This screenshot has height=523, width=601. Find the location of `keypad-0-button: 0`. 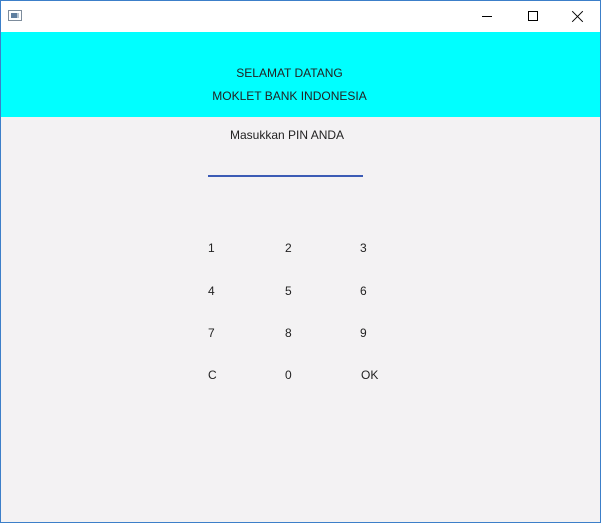

keypad-0-button: 0 is located at coordinates (288, 375).